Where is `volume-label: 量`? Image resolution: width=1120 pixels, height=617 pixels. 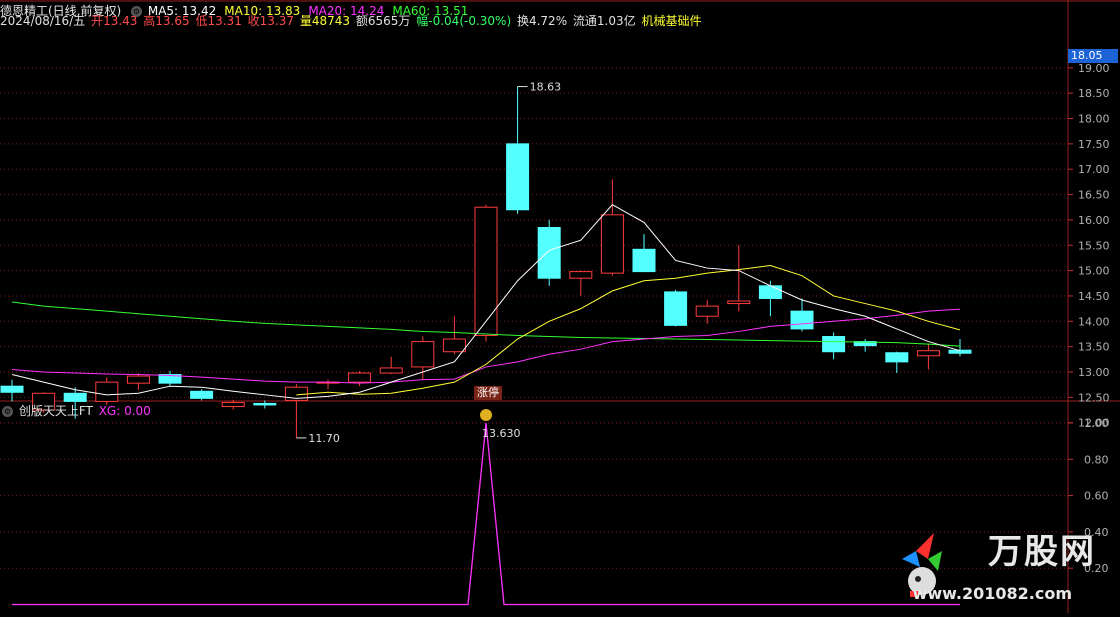
volume-label: 量 is located at coordinates (305, 21).